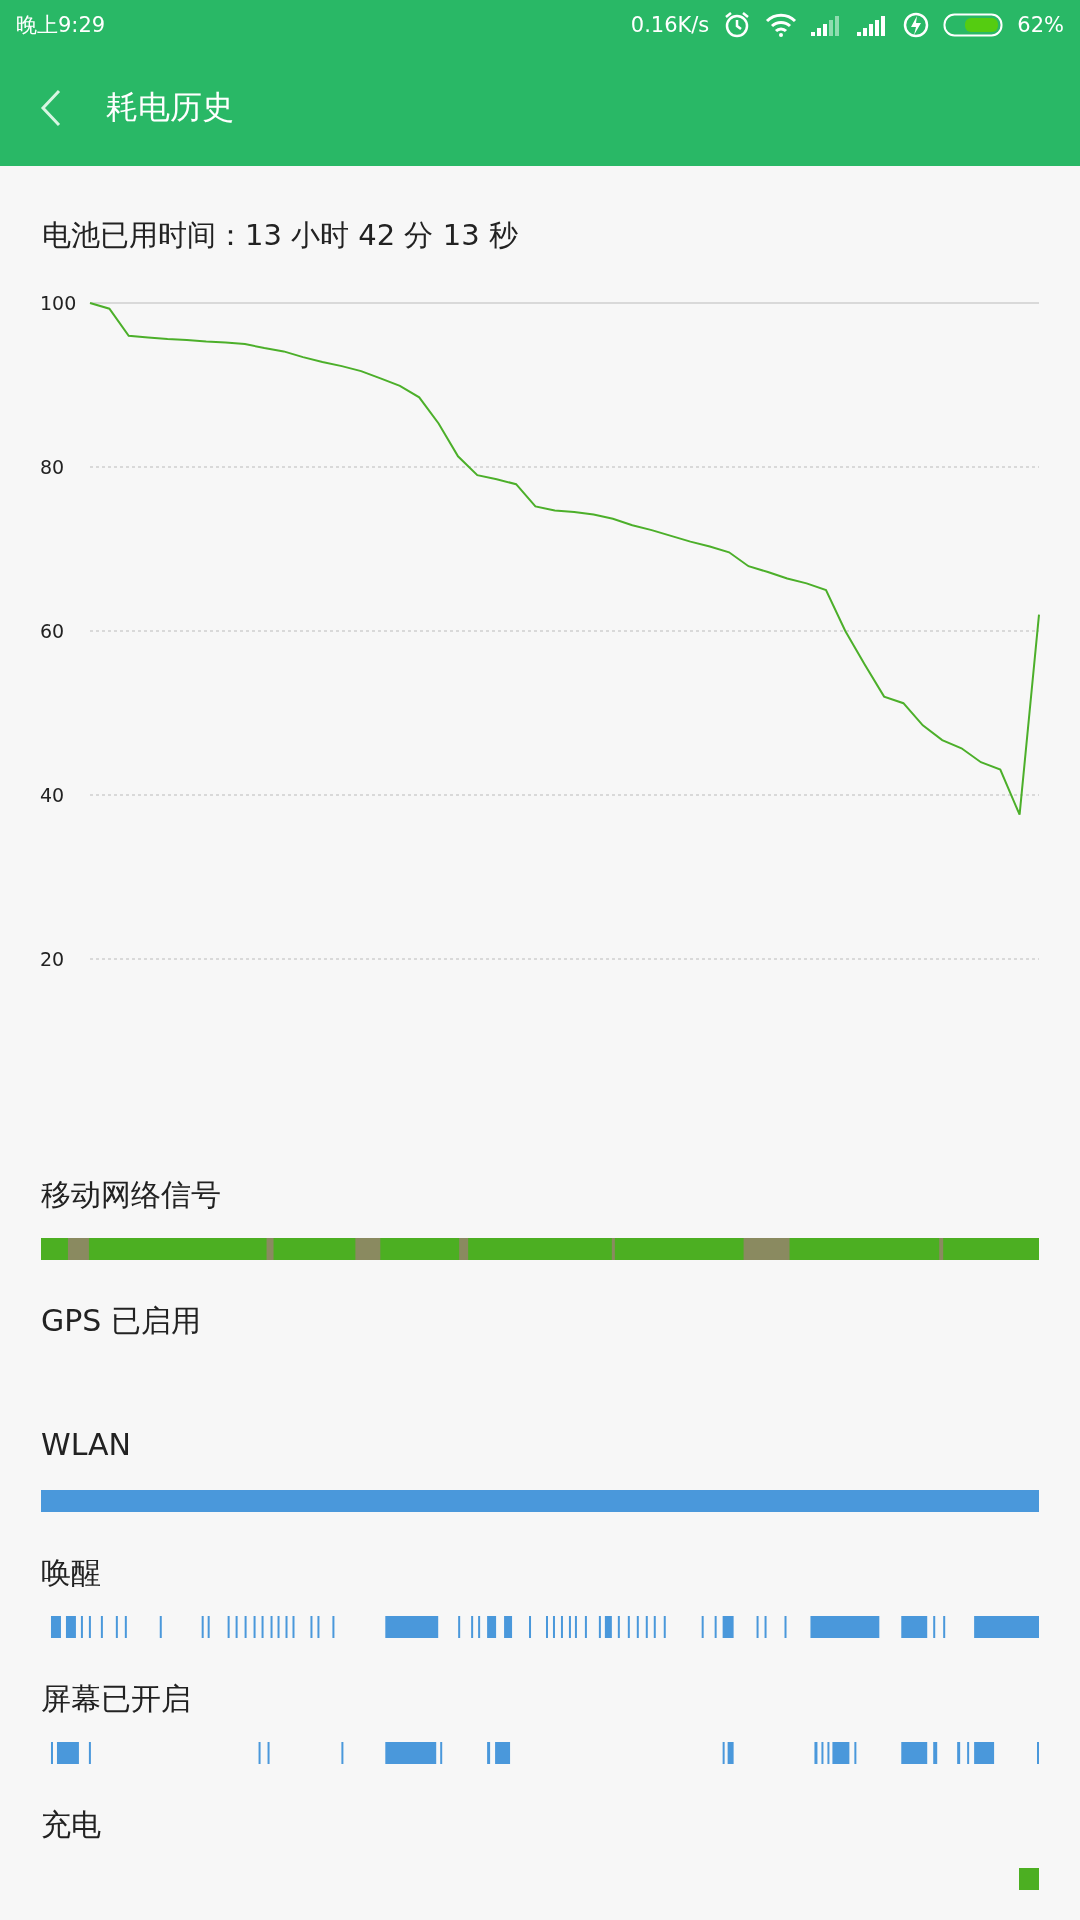 This screenshot has height=1920, width=1080. What do you see at coordinates (131, 1192) in the screenshot?
I see `row-label: 移动网络信号` at bounding box center [131, 1192].